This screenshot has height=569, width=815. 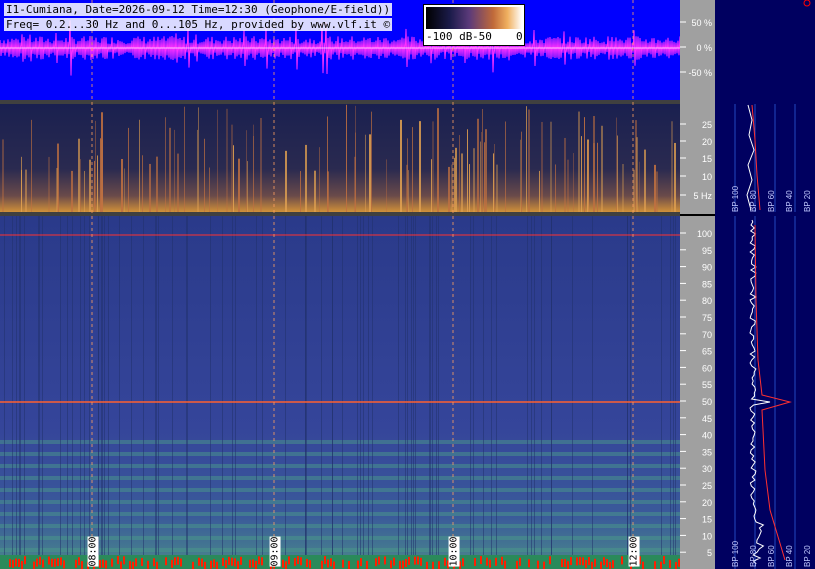 I want to click on lower-tick-label: 5, so click(x=709, y=553).